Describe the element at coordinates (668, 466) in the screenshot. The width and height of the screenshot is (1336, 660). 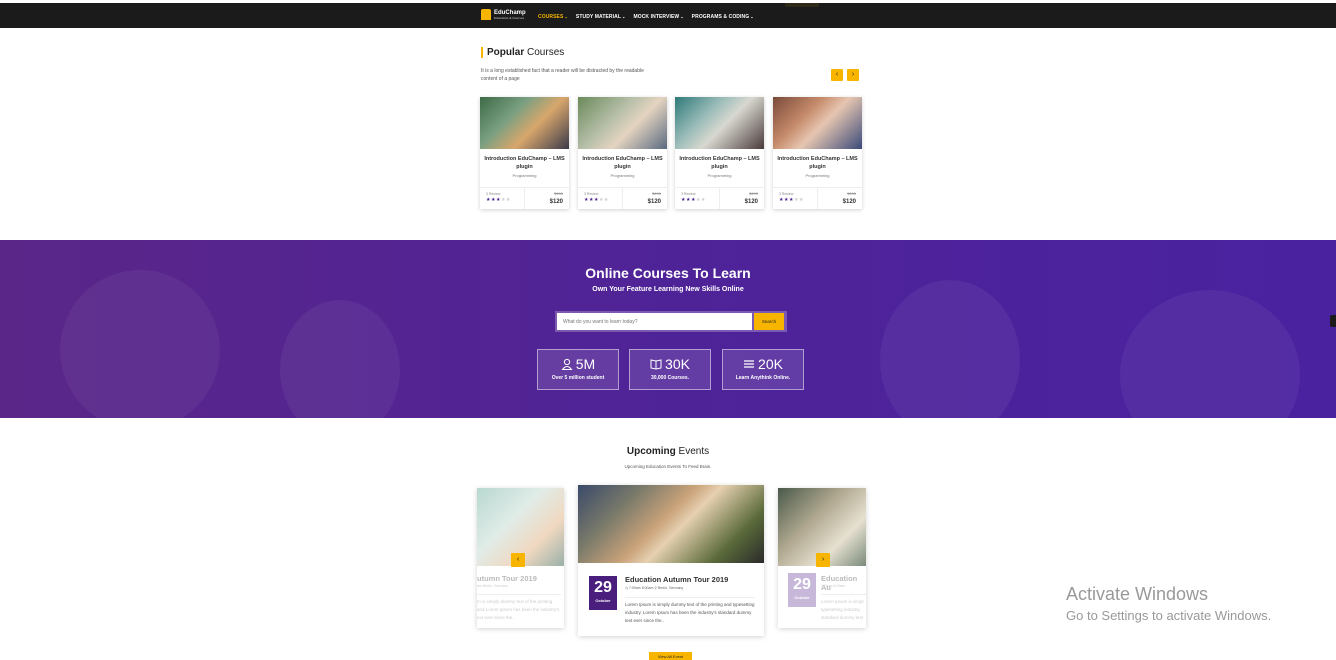
I see `events-subtitle: Upcoming Education Events To Feed Brain.` at that location.